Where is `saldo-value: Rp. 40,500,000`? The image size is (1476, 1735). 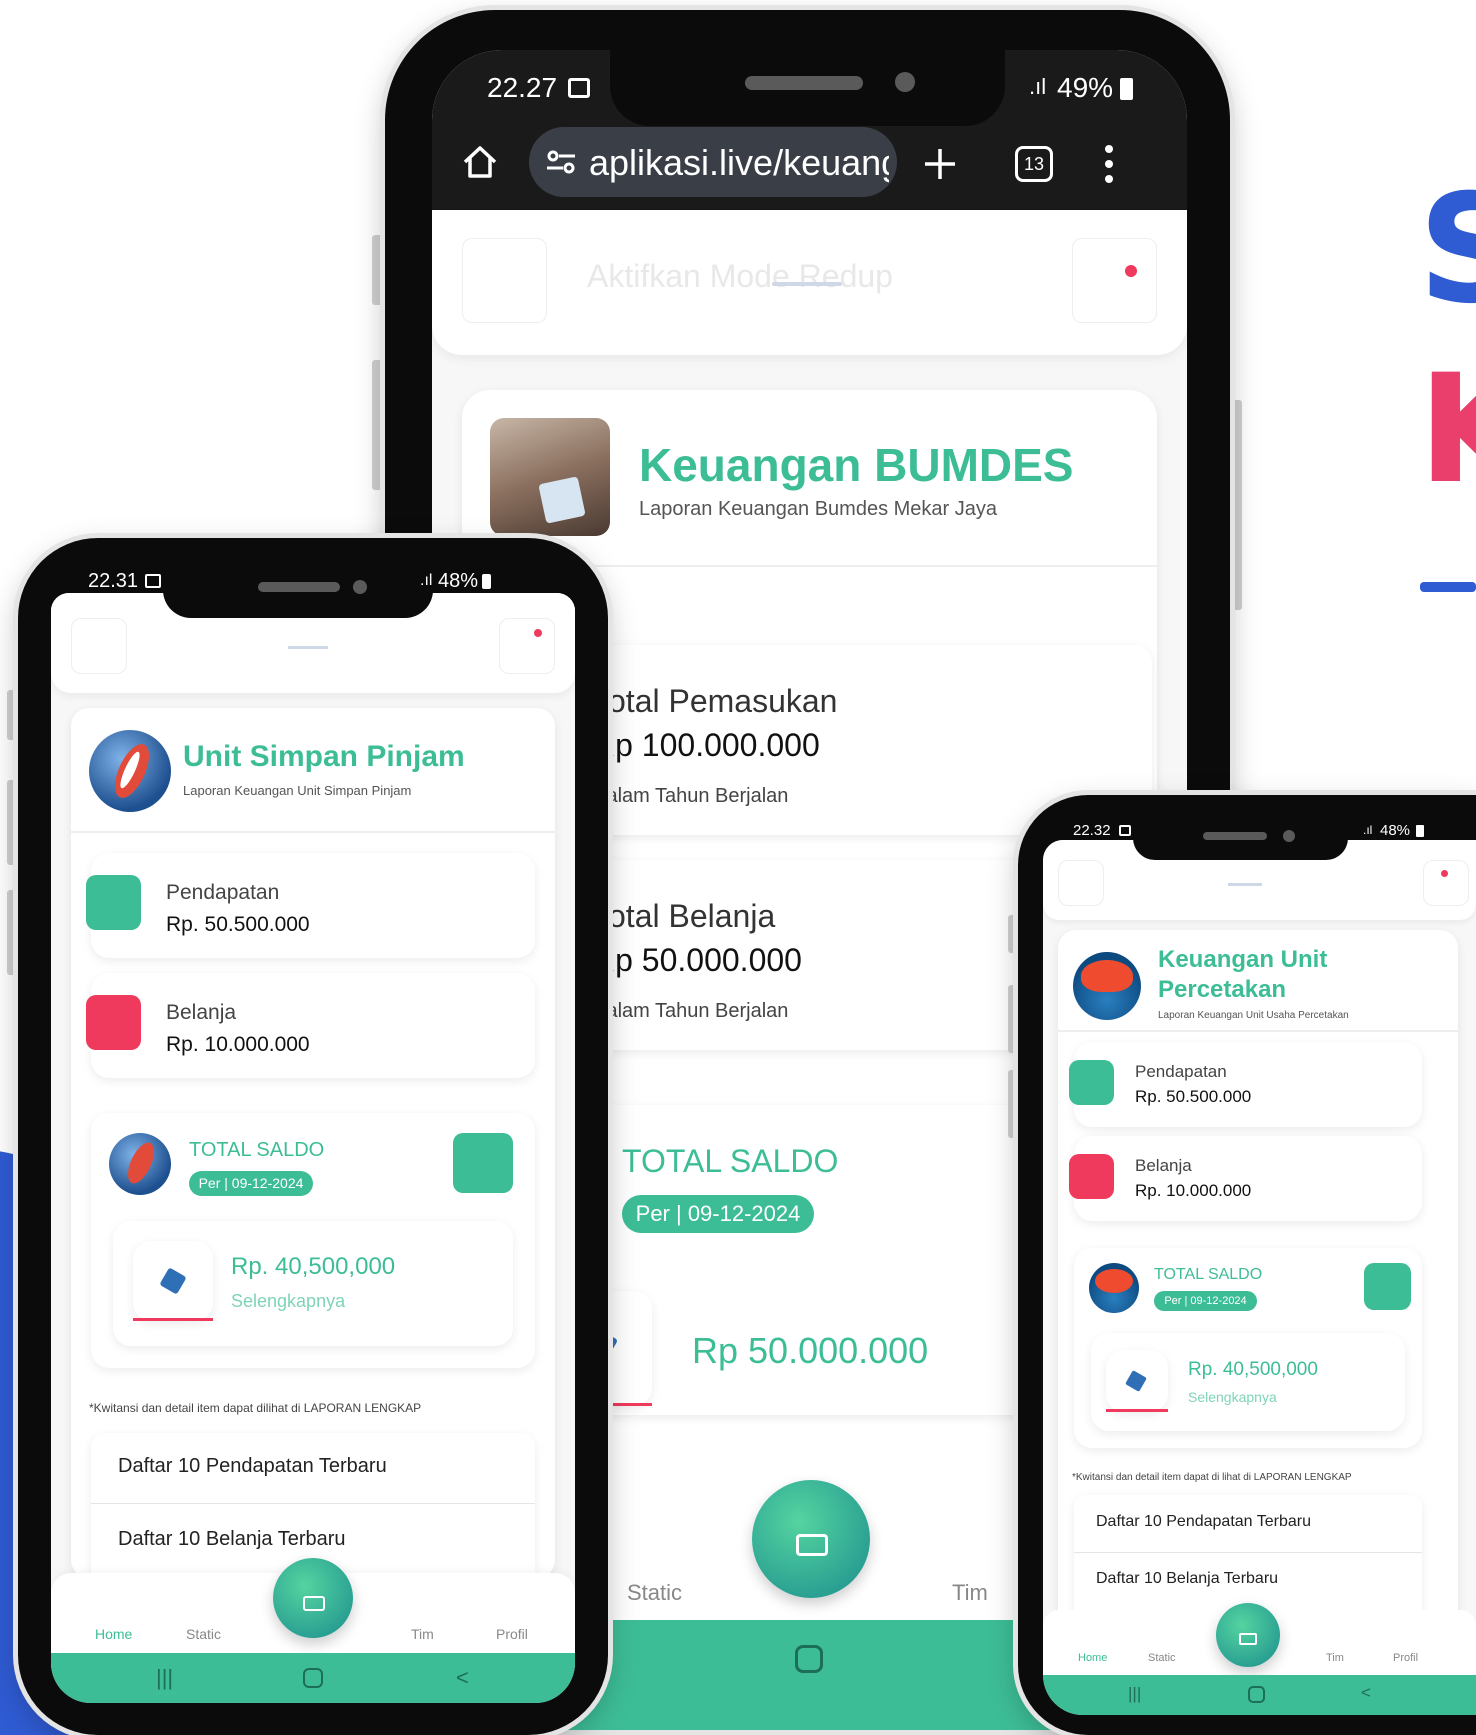 saldo-value: Rp. 40,500,000 is located at coordinates (313, 1266).